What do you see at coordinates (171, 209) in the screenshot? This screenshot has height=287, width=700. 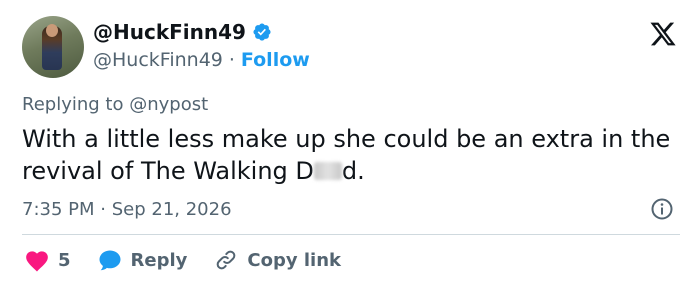 I see `timestamp-date: Sep 21, 2026` at bounding box center [171, 209].